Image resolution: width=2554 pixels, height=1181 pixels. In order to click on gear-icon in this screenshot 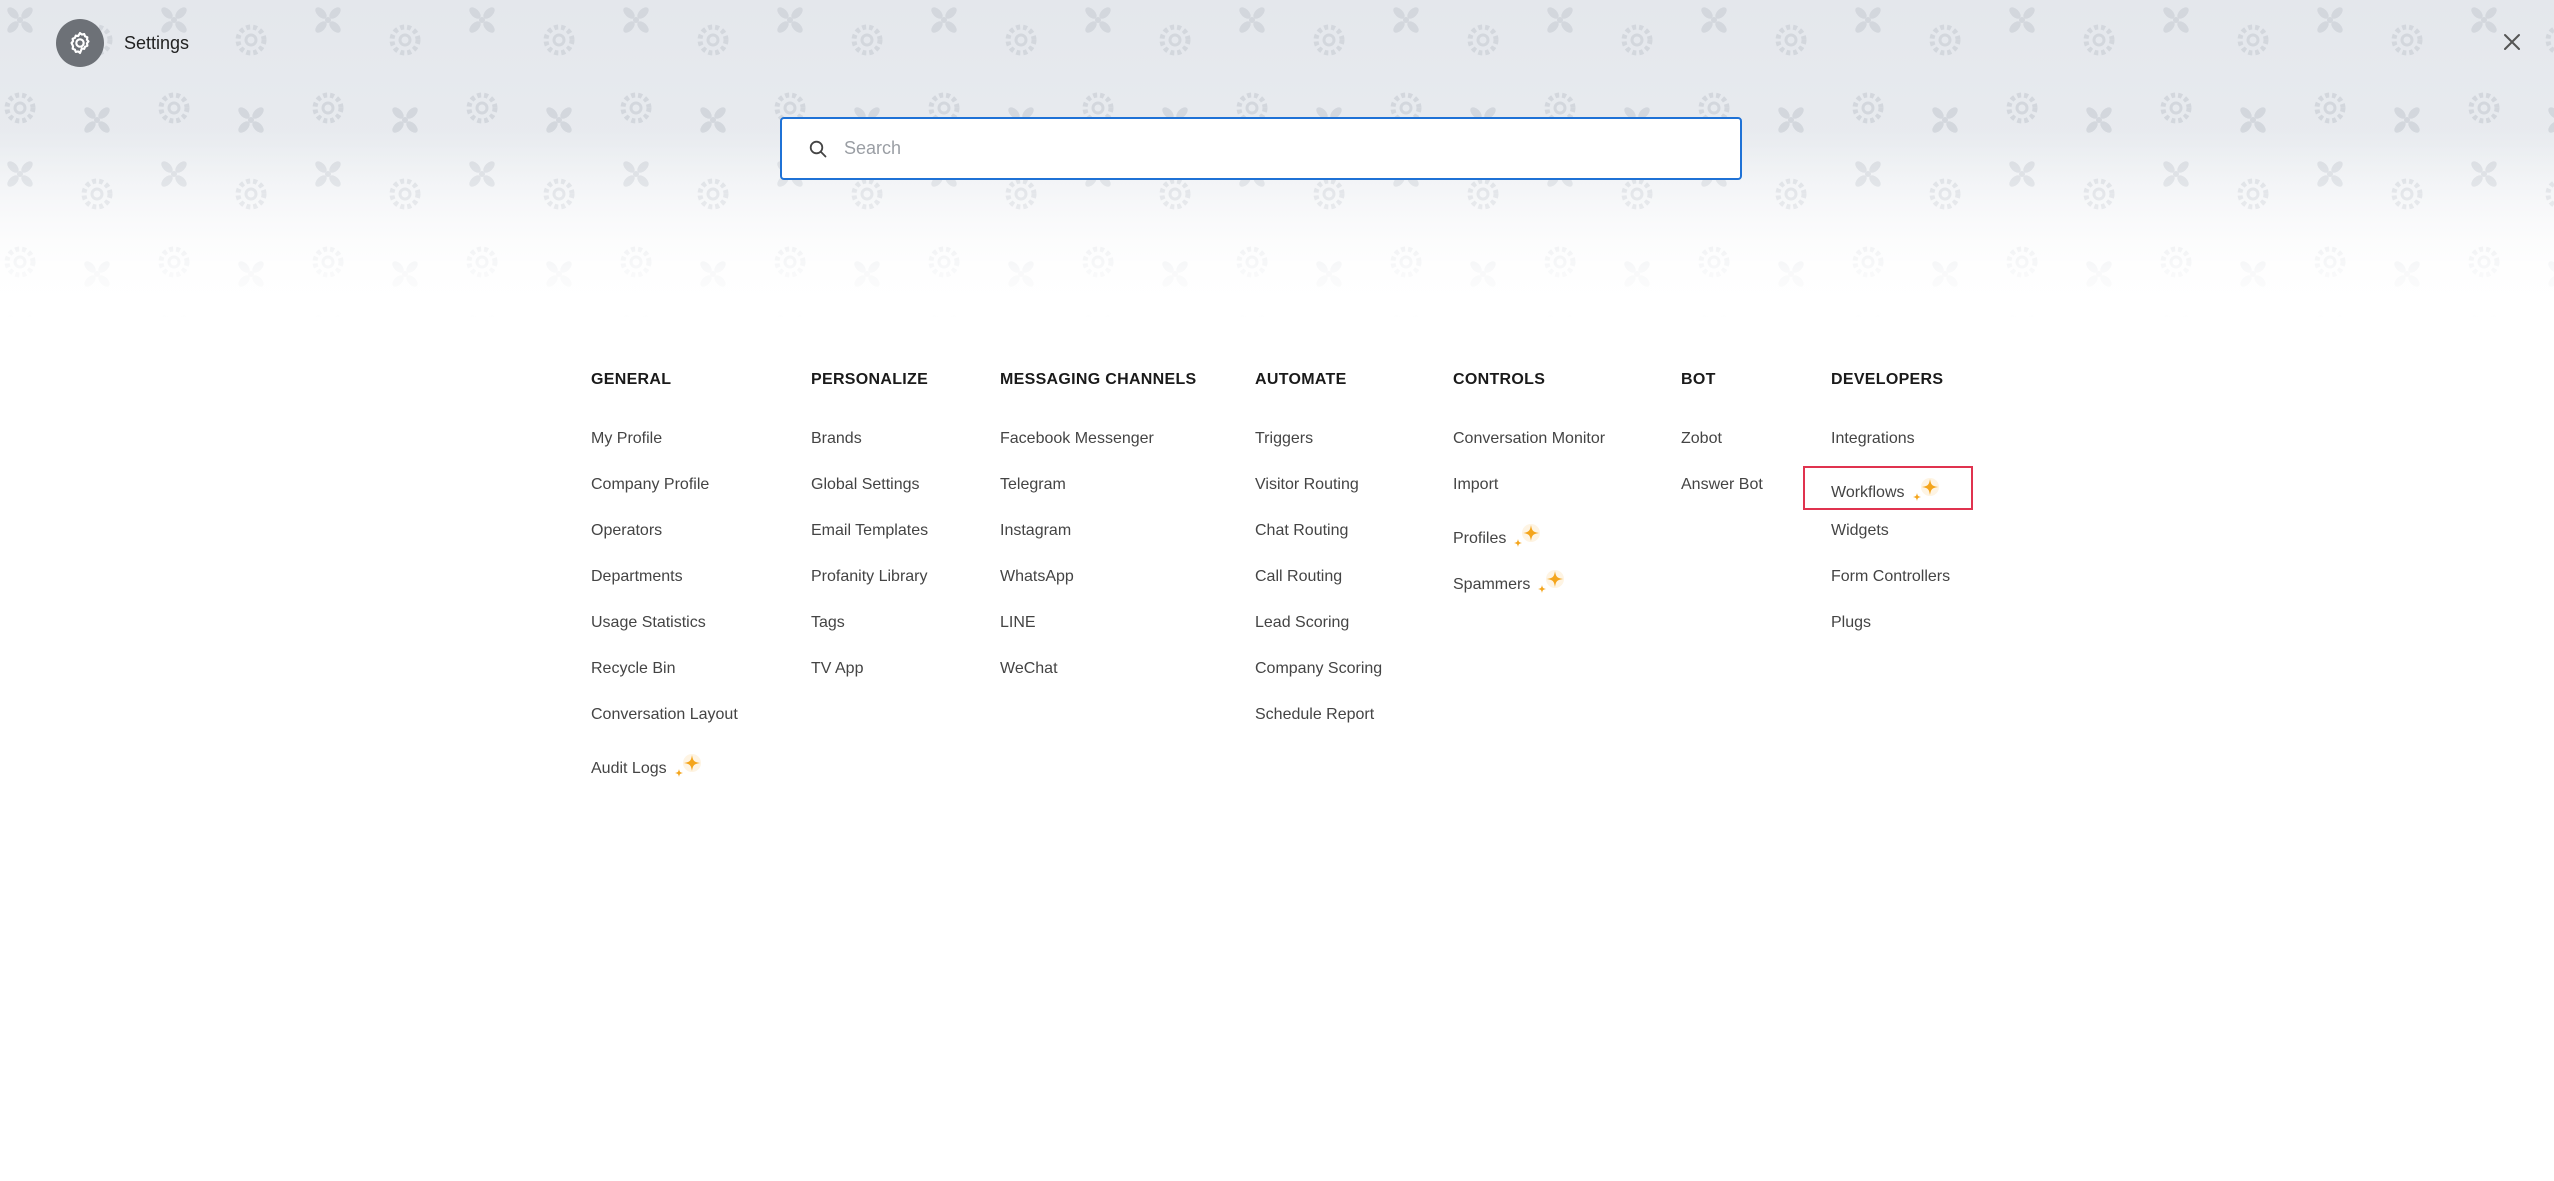, I will do `click(80, 43)`.